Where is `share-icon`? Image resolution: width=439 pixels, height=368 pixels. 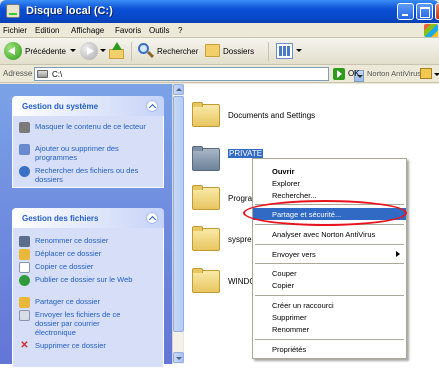 share-icon is located at coordinates (24, 302).